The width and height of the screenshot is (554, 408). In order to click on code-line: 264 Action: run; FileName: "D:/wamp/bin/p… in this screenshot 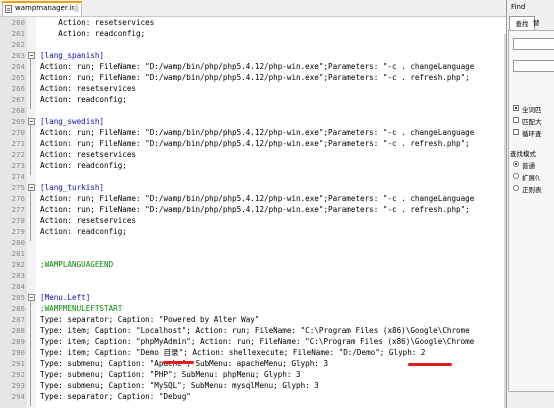, I will do `click(253, 66)`.